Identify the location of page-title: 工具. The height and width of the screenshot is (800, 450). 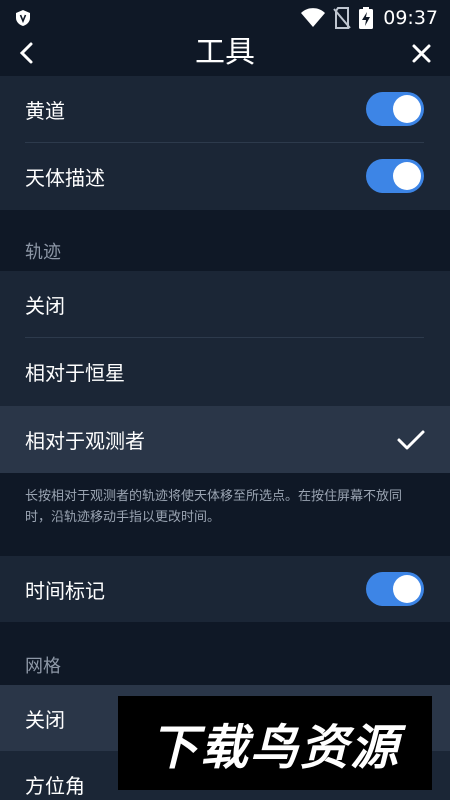
(225, 52).